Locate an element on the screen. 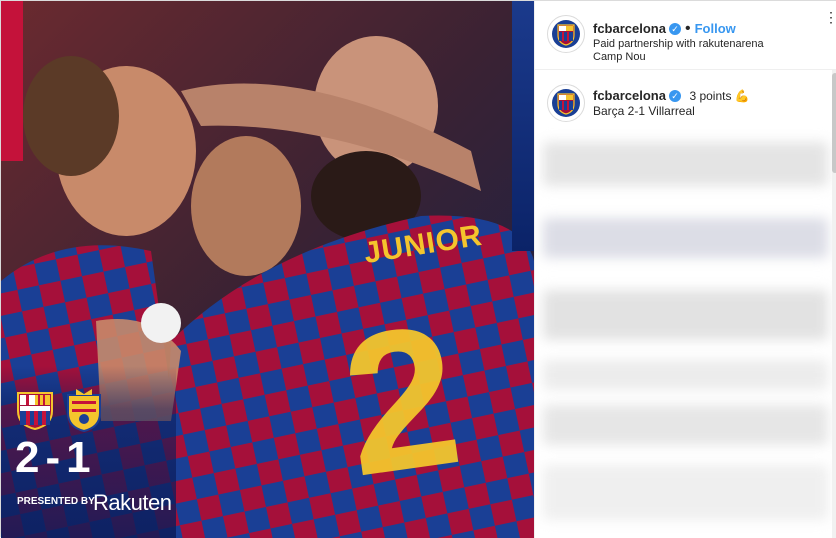 The height and width of the screenshot is (538, 836). fc-barcelona-crest-icon is located at coordinates (35, 411).